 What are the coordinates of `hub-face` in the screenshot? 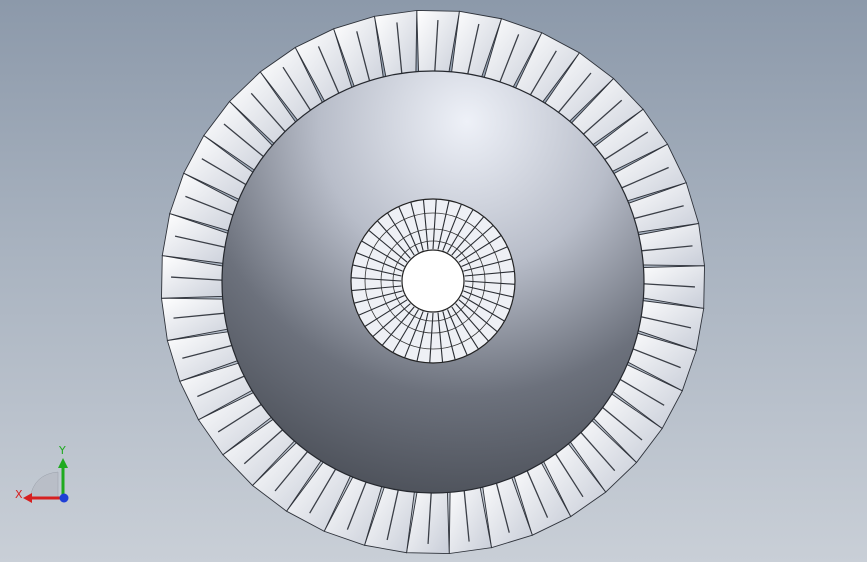 It's located at (433, 281).